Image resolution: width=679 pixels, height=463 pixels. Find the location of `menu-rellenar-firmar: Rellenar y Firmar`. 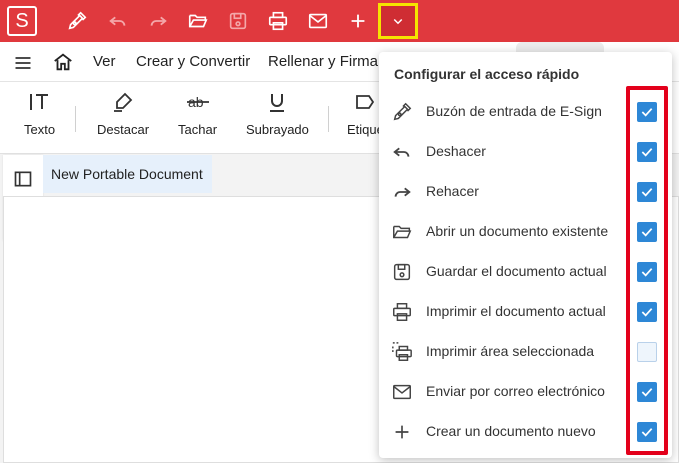

menu-rellenar-firmar: Rellenar y Firmar is located at coordinates (325, 61).